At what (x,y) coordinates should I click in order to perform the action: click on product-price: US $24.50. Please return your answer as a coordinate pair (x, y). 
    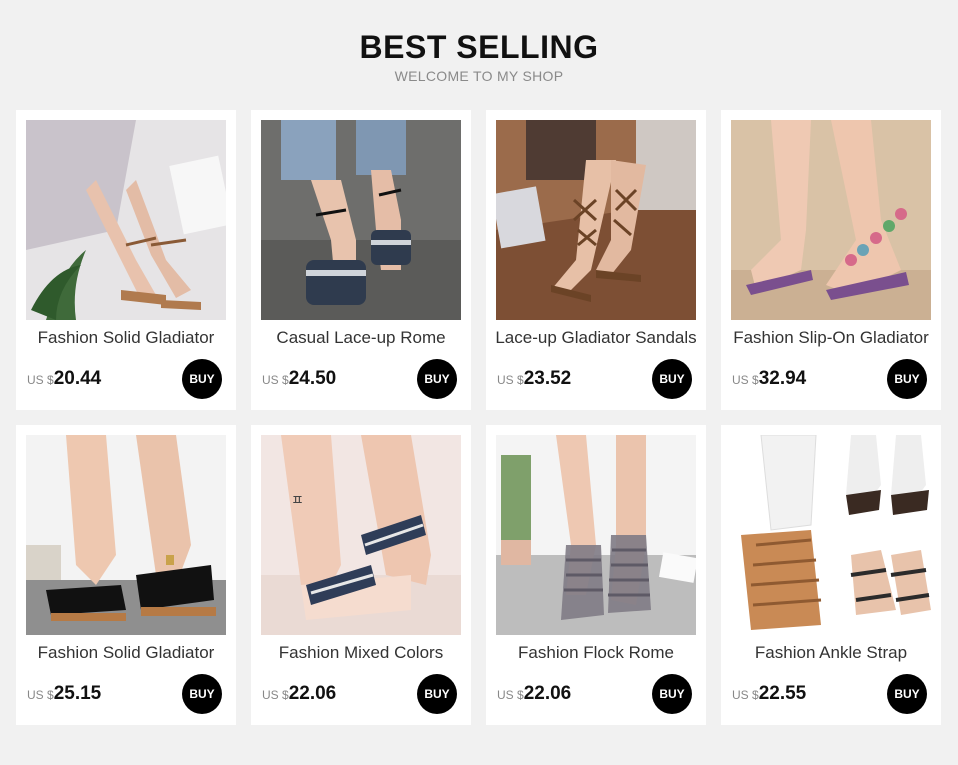
    Looking at the image, I should click on (299, 379).